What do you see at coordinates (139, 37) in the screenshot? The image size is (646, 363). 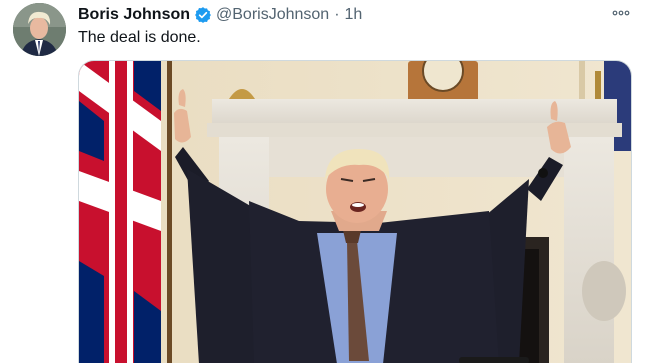 I see `tweet-text: The deal is done.` at bounding box center [139, 37].